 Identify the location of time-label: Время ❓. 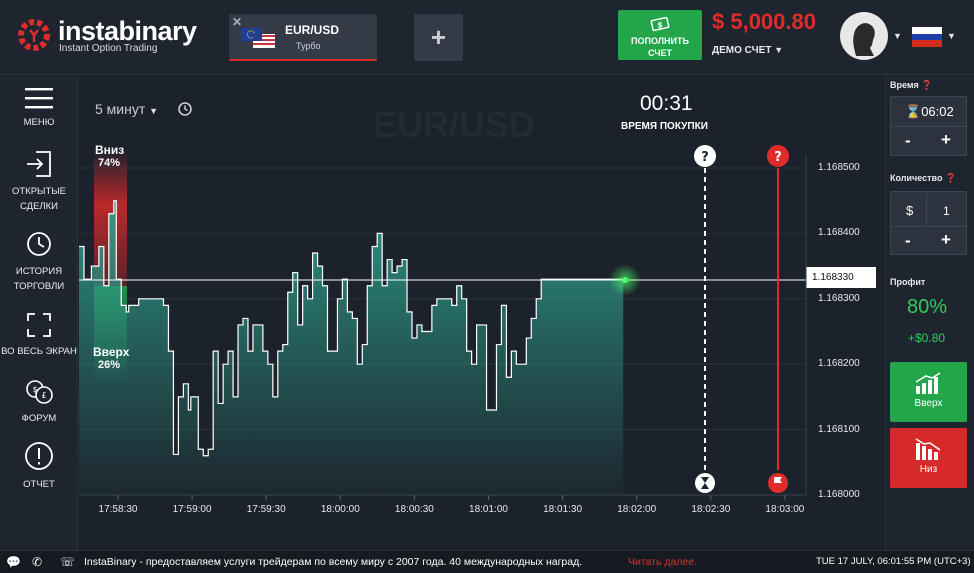
(911, 85).